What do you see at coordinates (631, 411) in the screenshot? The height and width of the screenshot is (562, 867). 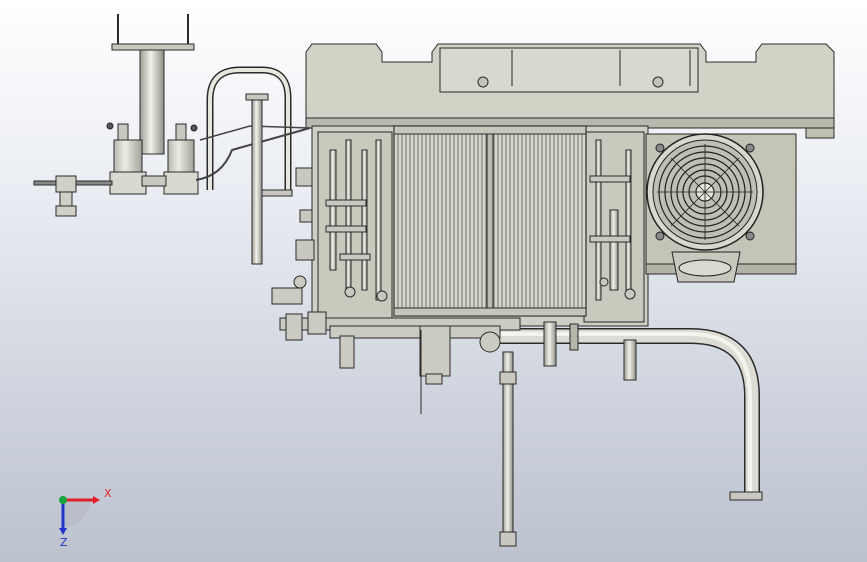 I see `discharge-pipe` at bounding box center [631, 411].